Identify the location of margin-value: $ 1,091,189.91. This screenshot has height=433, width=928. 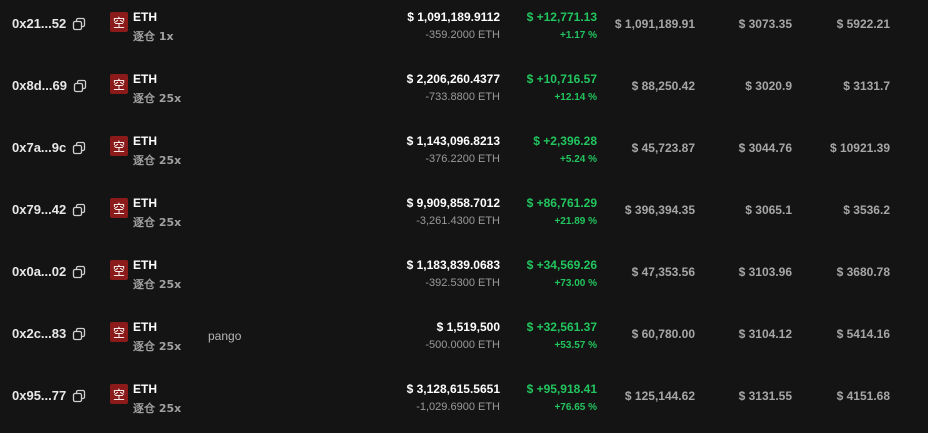
(654, 24).